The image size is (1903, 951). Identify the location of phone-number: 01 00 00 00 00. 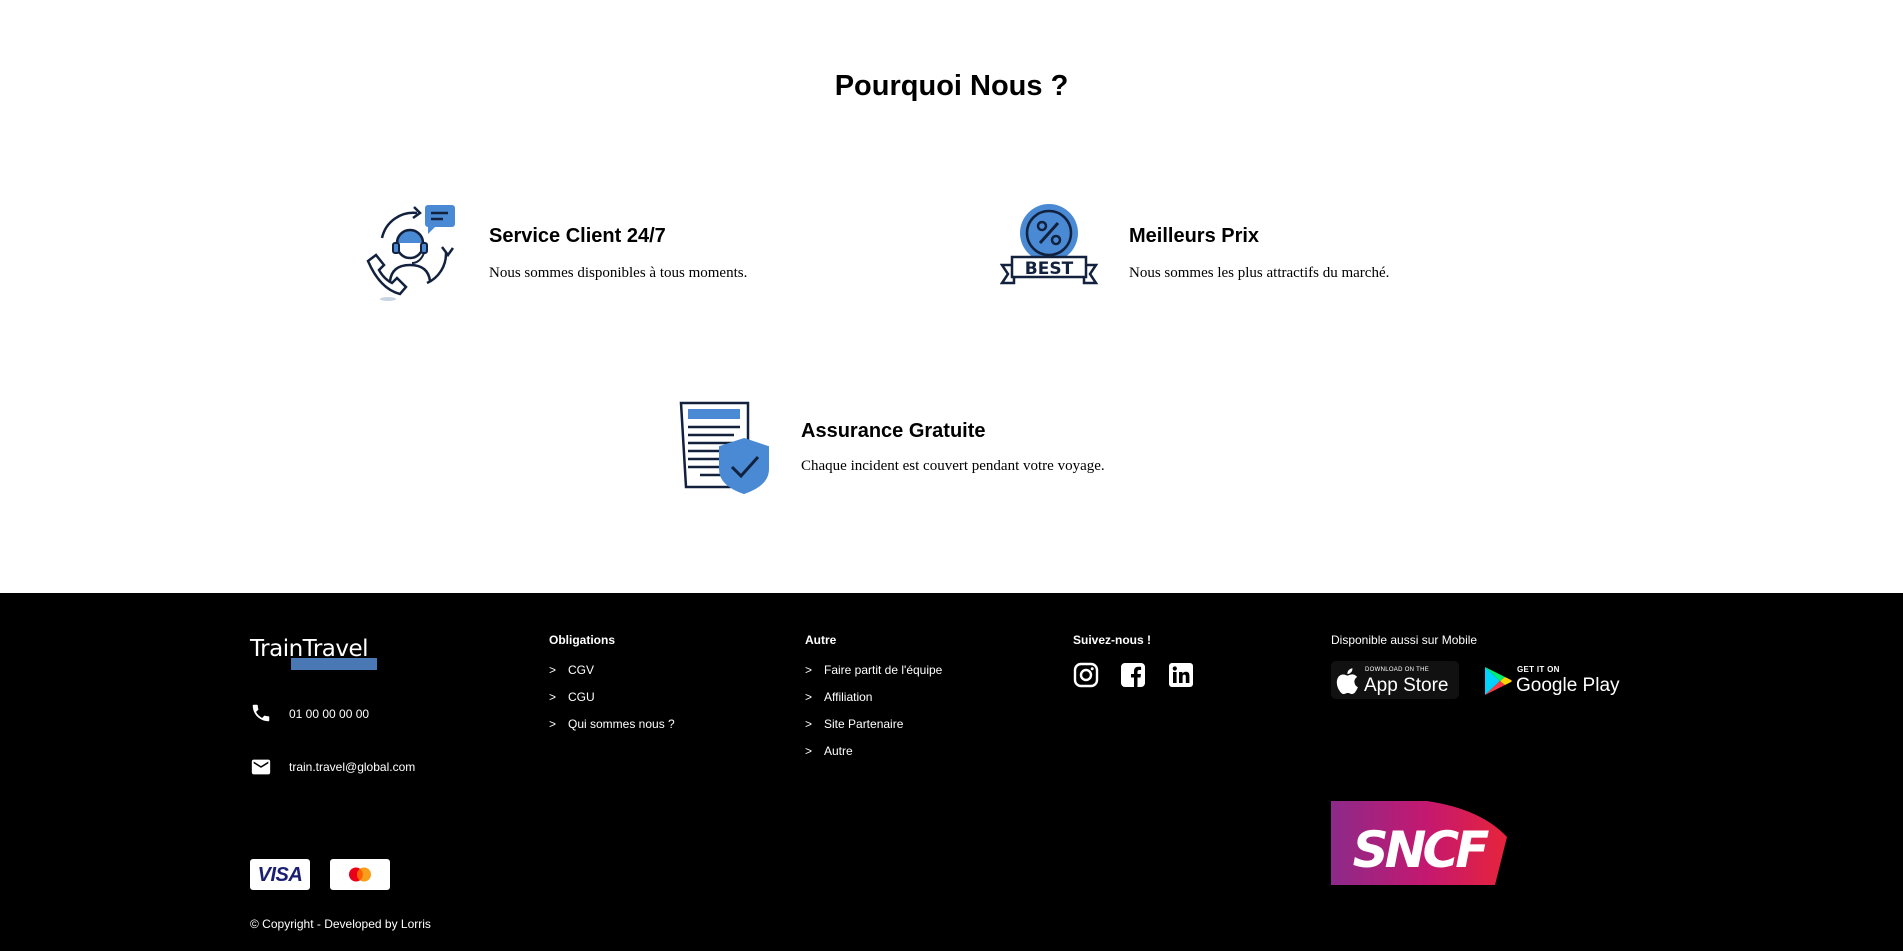
(329, 714).